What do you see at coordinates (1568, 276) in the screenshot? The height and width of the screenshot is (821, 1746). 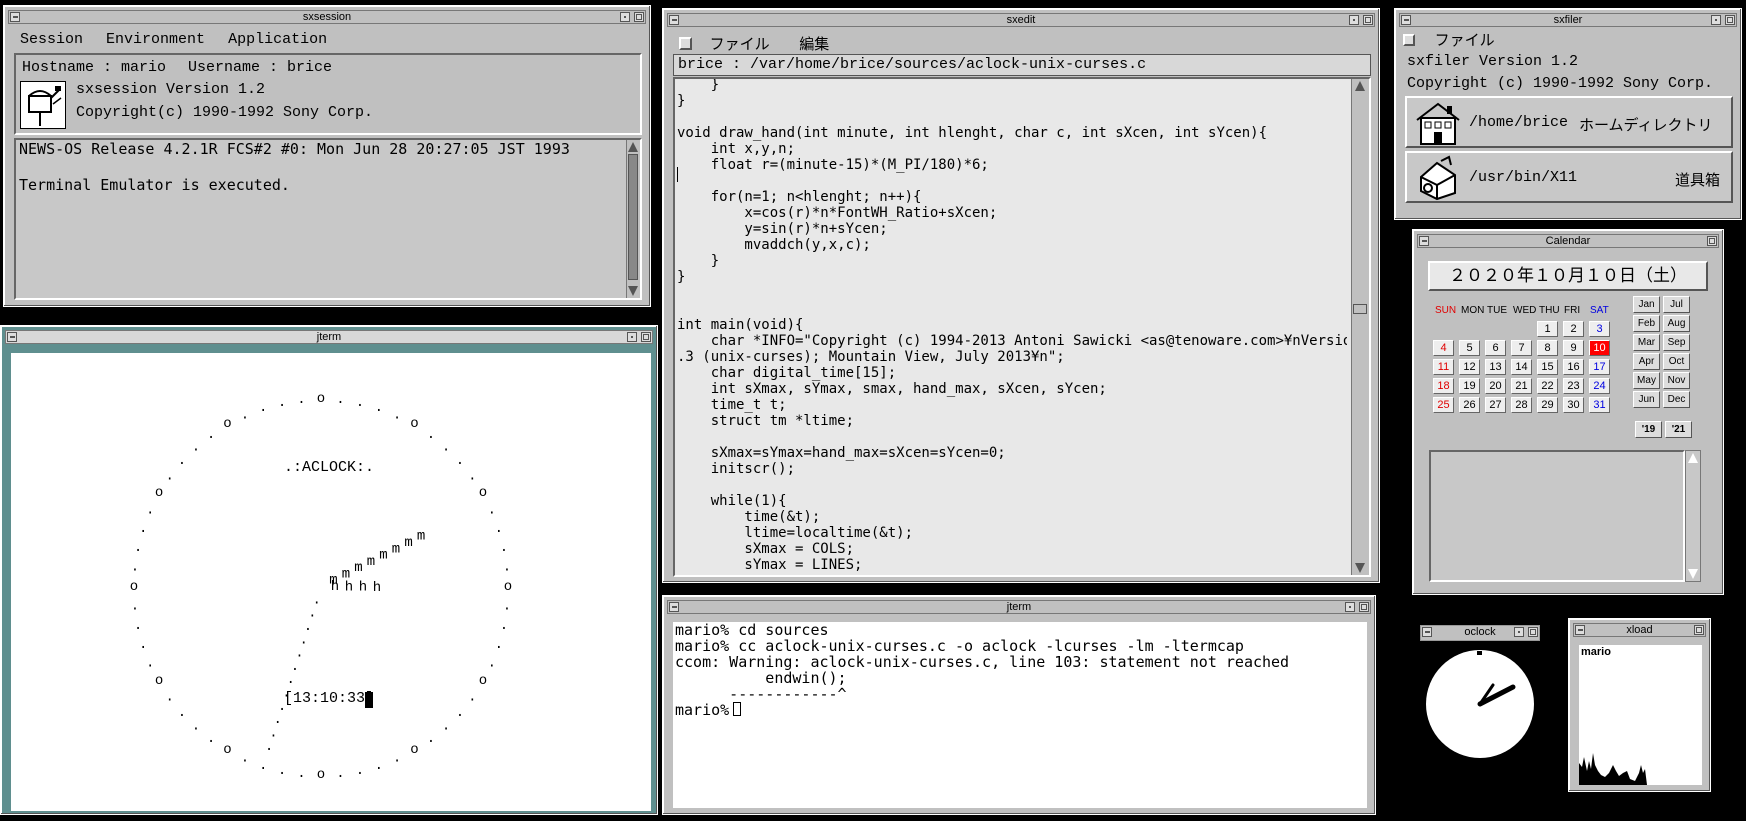 I see `calendar-date-display: ２０２０年１０月１０日（土）` at bounding box center [1568, 276].